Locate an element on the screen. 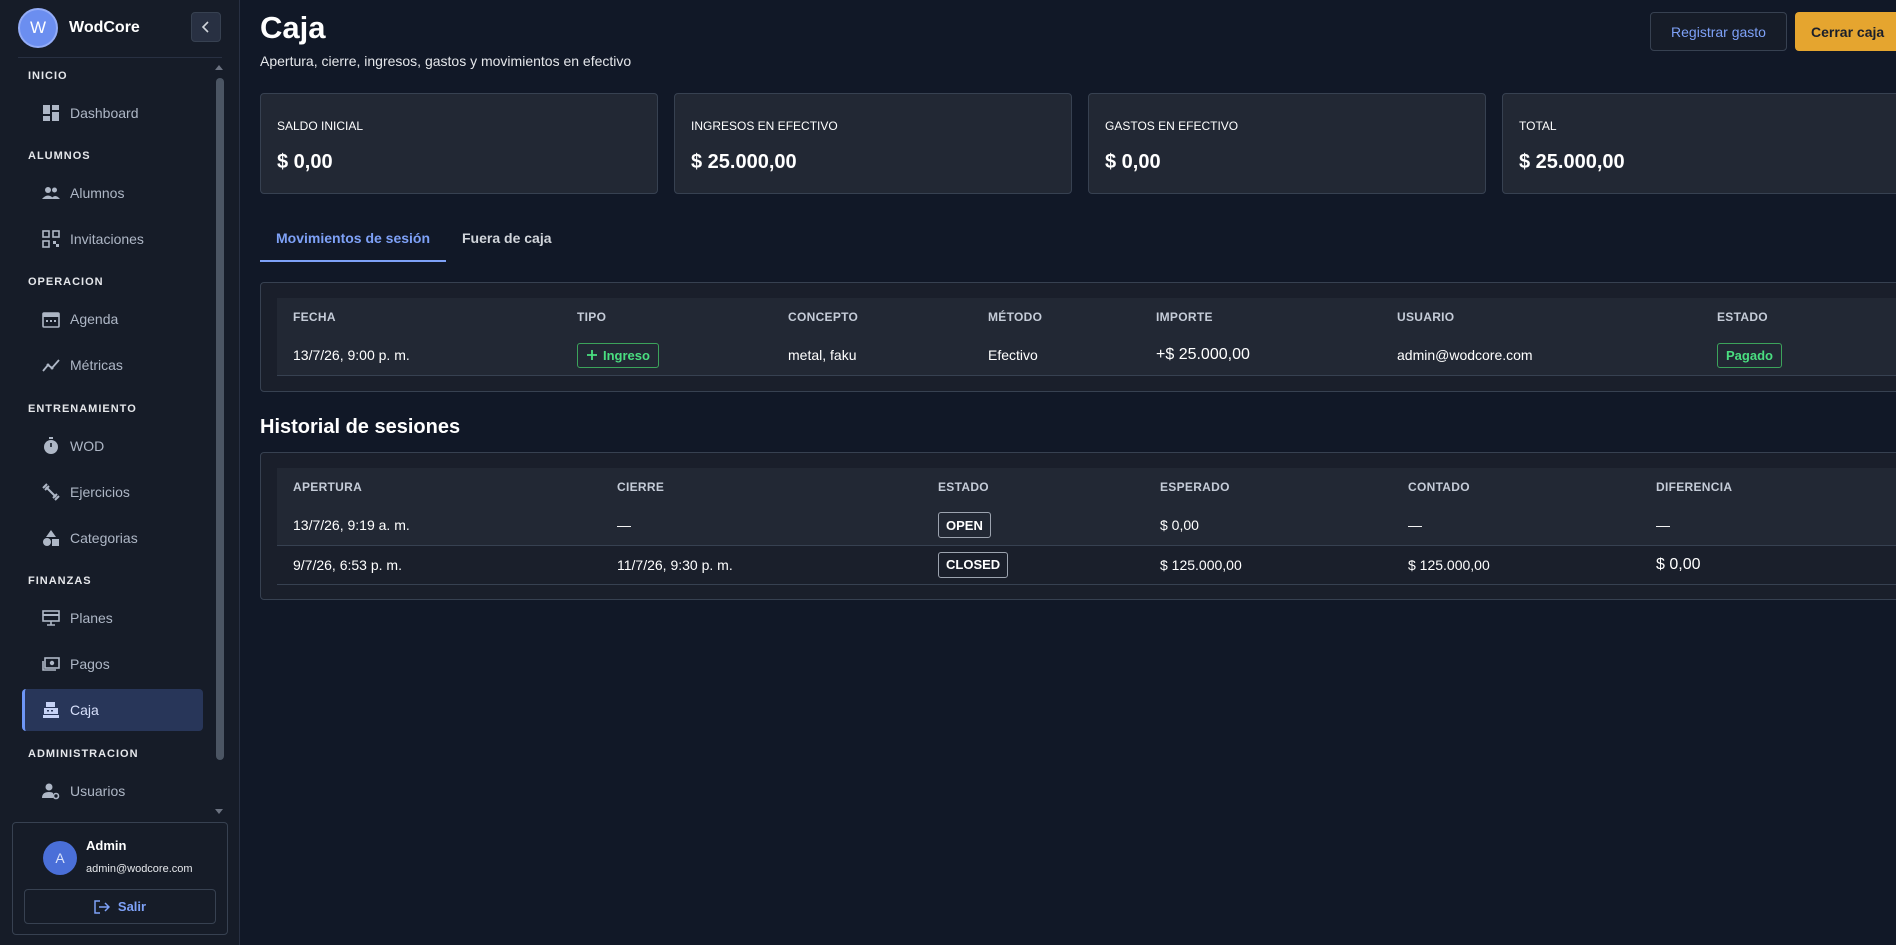  status-badge: Pagado is located at coordinates (1749, 355).